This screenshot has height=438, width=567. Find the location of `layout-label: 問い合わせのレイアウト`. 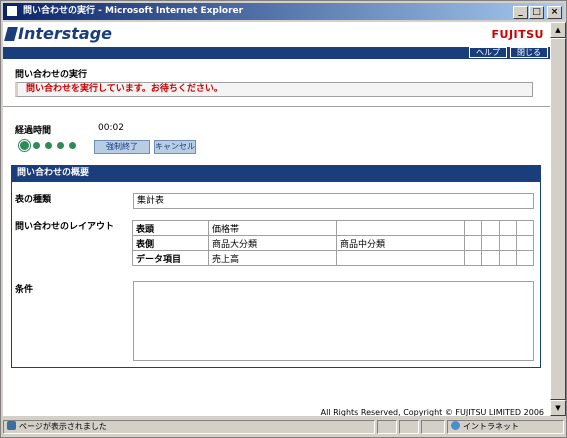

layout-label: 問い合わせのレイアウト is located at coordinates (65, 227).